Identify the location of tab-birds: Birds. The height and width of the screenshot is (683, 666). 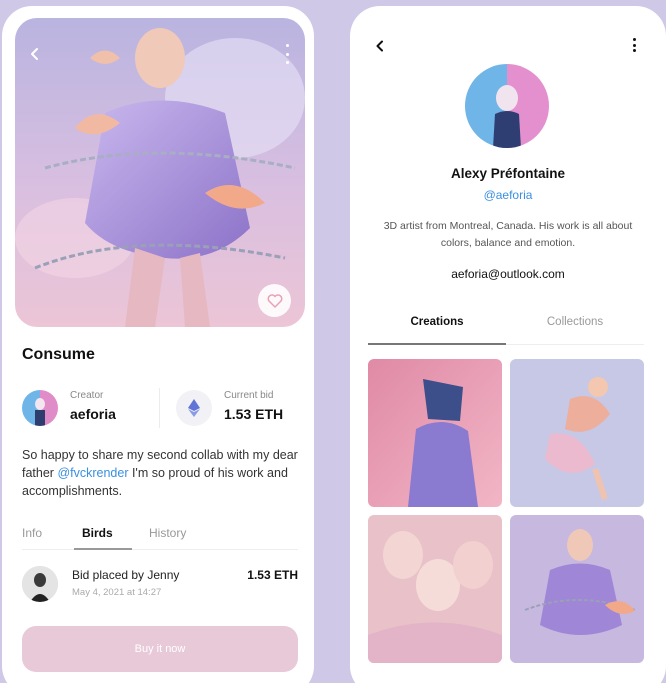
(97, 533).